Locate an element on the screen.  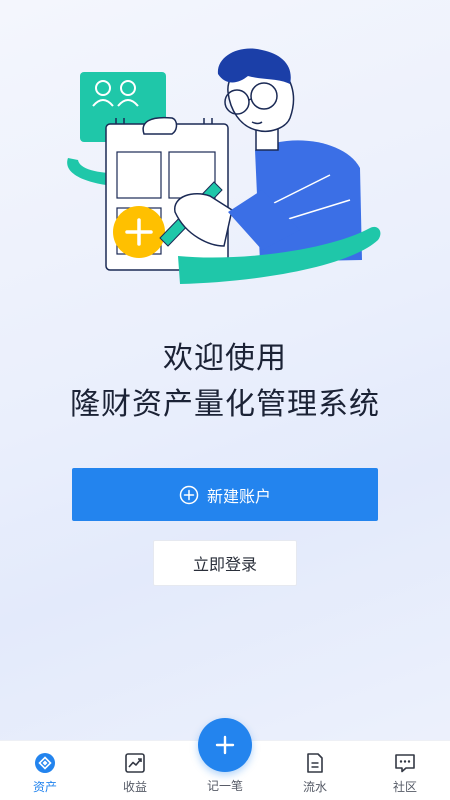
chat-icon is located at coordinates (405, 763).